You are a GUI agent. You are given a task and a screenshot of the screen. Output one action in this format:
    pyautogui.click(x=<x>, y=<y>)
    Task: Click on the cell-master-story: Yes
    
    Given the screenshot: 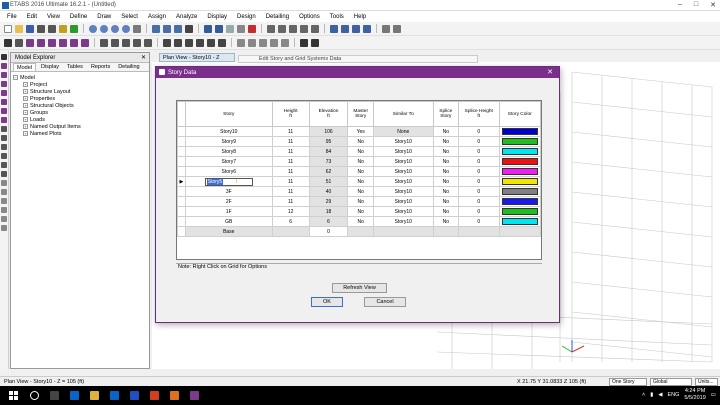 What is the action you would take?
    pyautogui.click(x=360, y=131)
    